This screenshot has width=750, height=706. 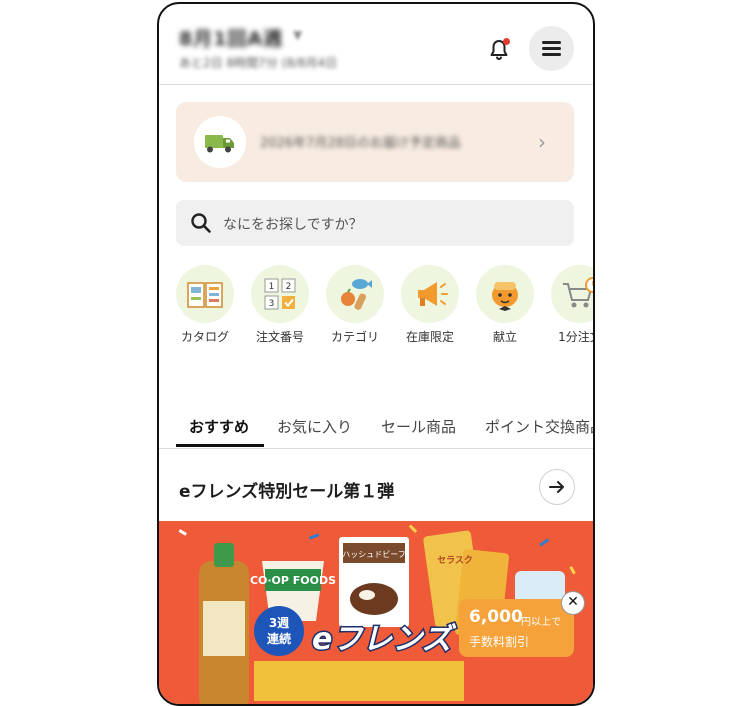 What do you see at coordinates (293, 580) in the screenshot?
I see `product-label-coop: CO·OP FOODS` at bounding box center [293, 580].